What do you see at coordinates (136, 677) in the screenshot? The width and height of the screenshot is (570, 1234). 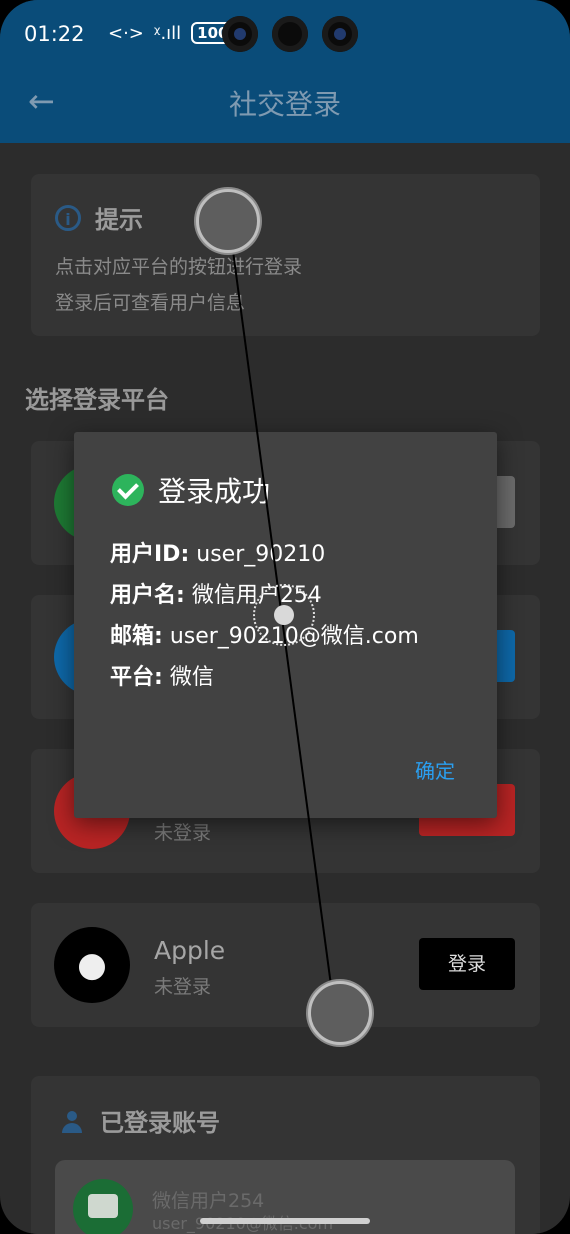 I see `row-label: 平台:` at bounding box center [136, 677].